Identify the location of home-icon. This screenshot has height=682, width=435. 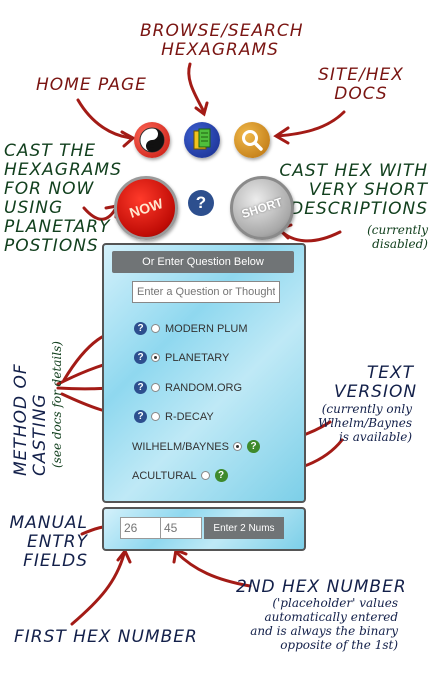
(152, 140).